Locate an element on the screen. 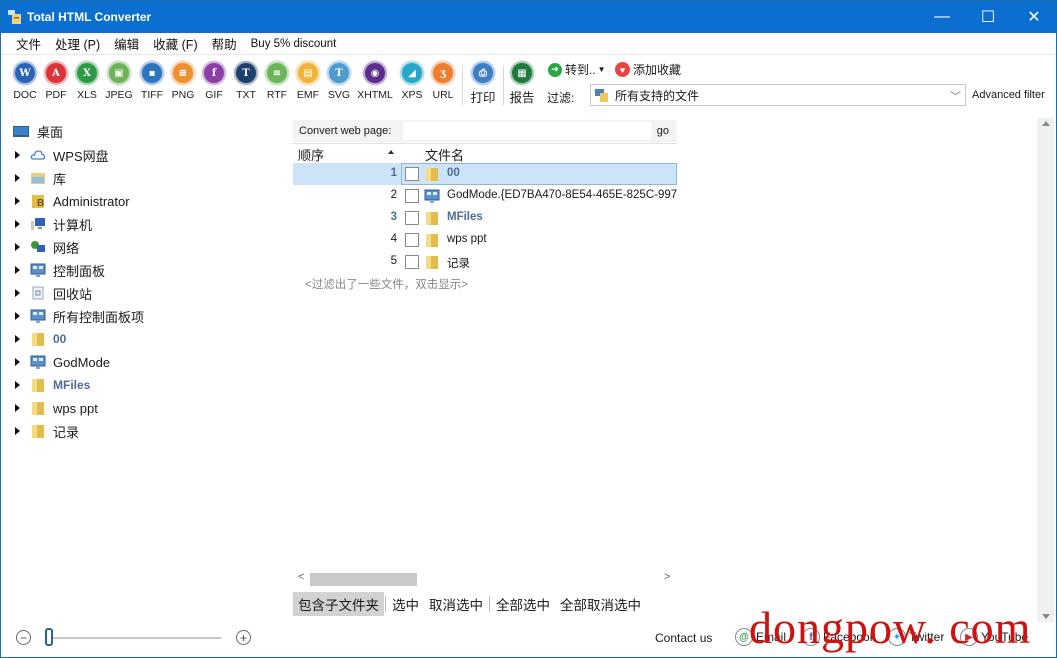  goto-button: ➜ 转到.. ▼ is located at coordinates (577, 69).